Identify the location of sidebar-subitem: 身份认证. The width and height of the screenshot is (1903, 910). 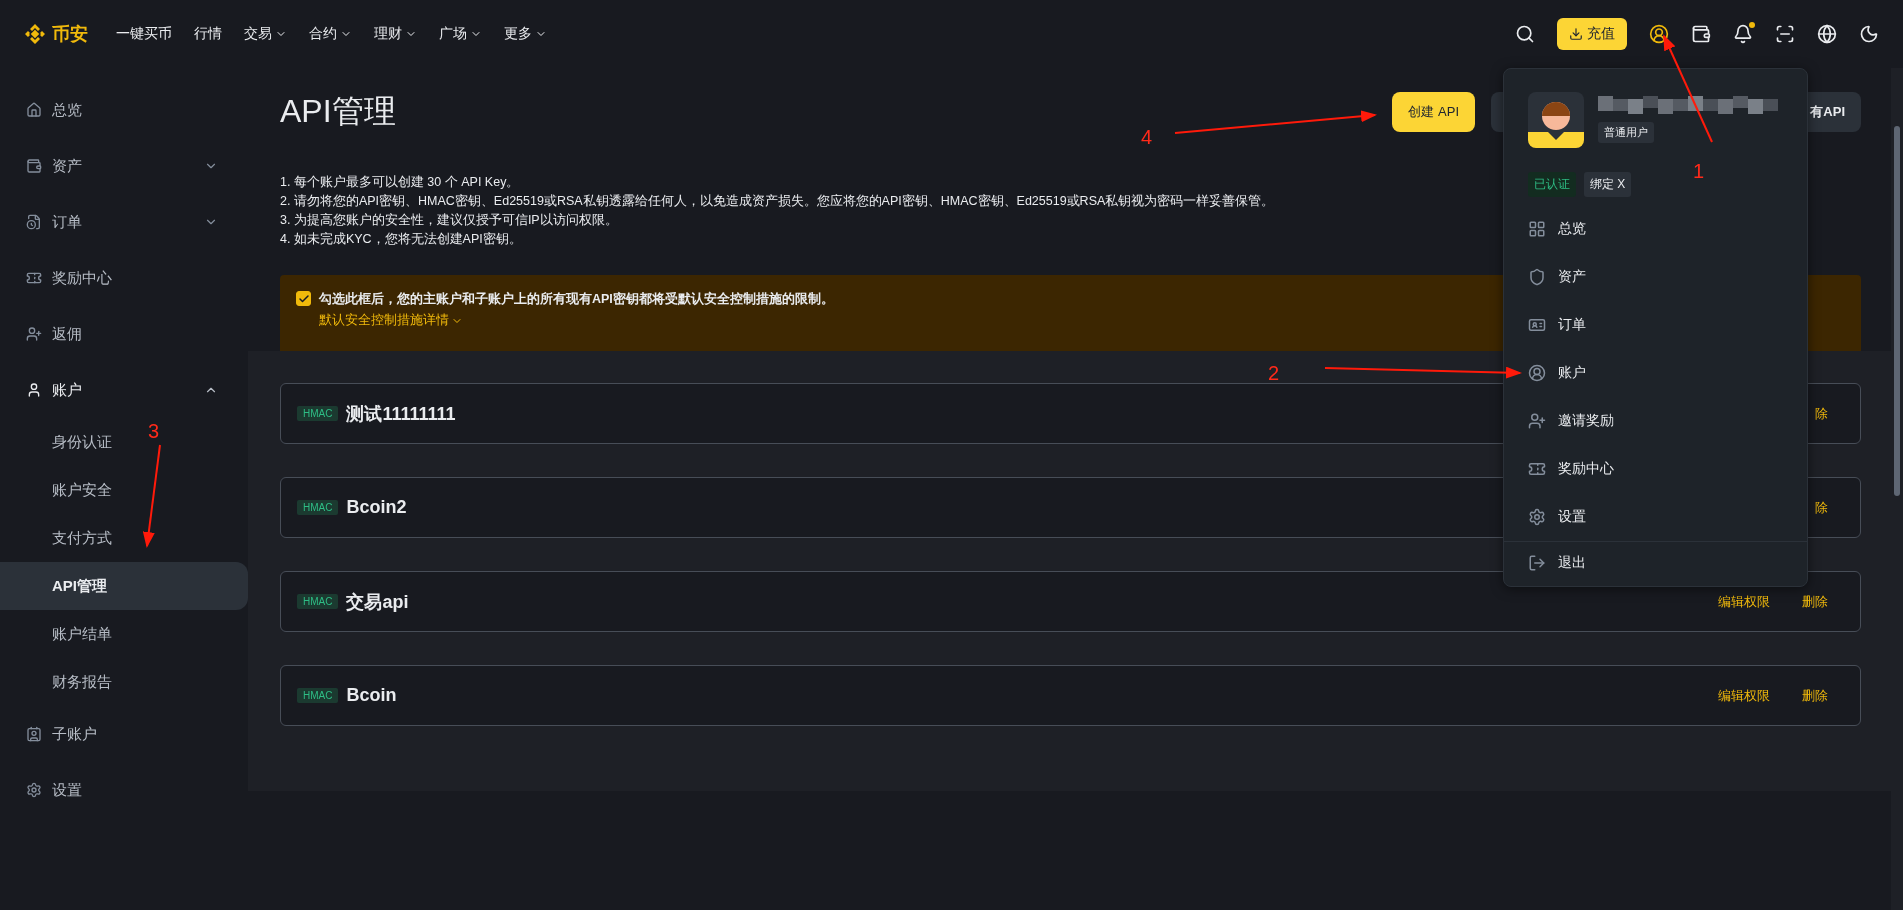
(56, 442).